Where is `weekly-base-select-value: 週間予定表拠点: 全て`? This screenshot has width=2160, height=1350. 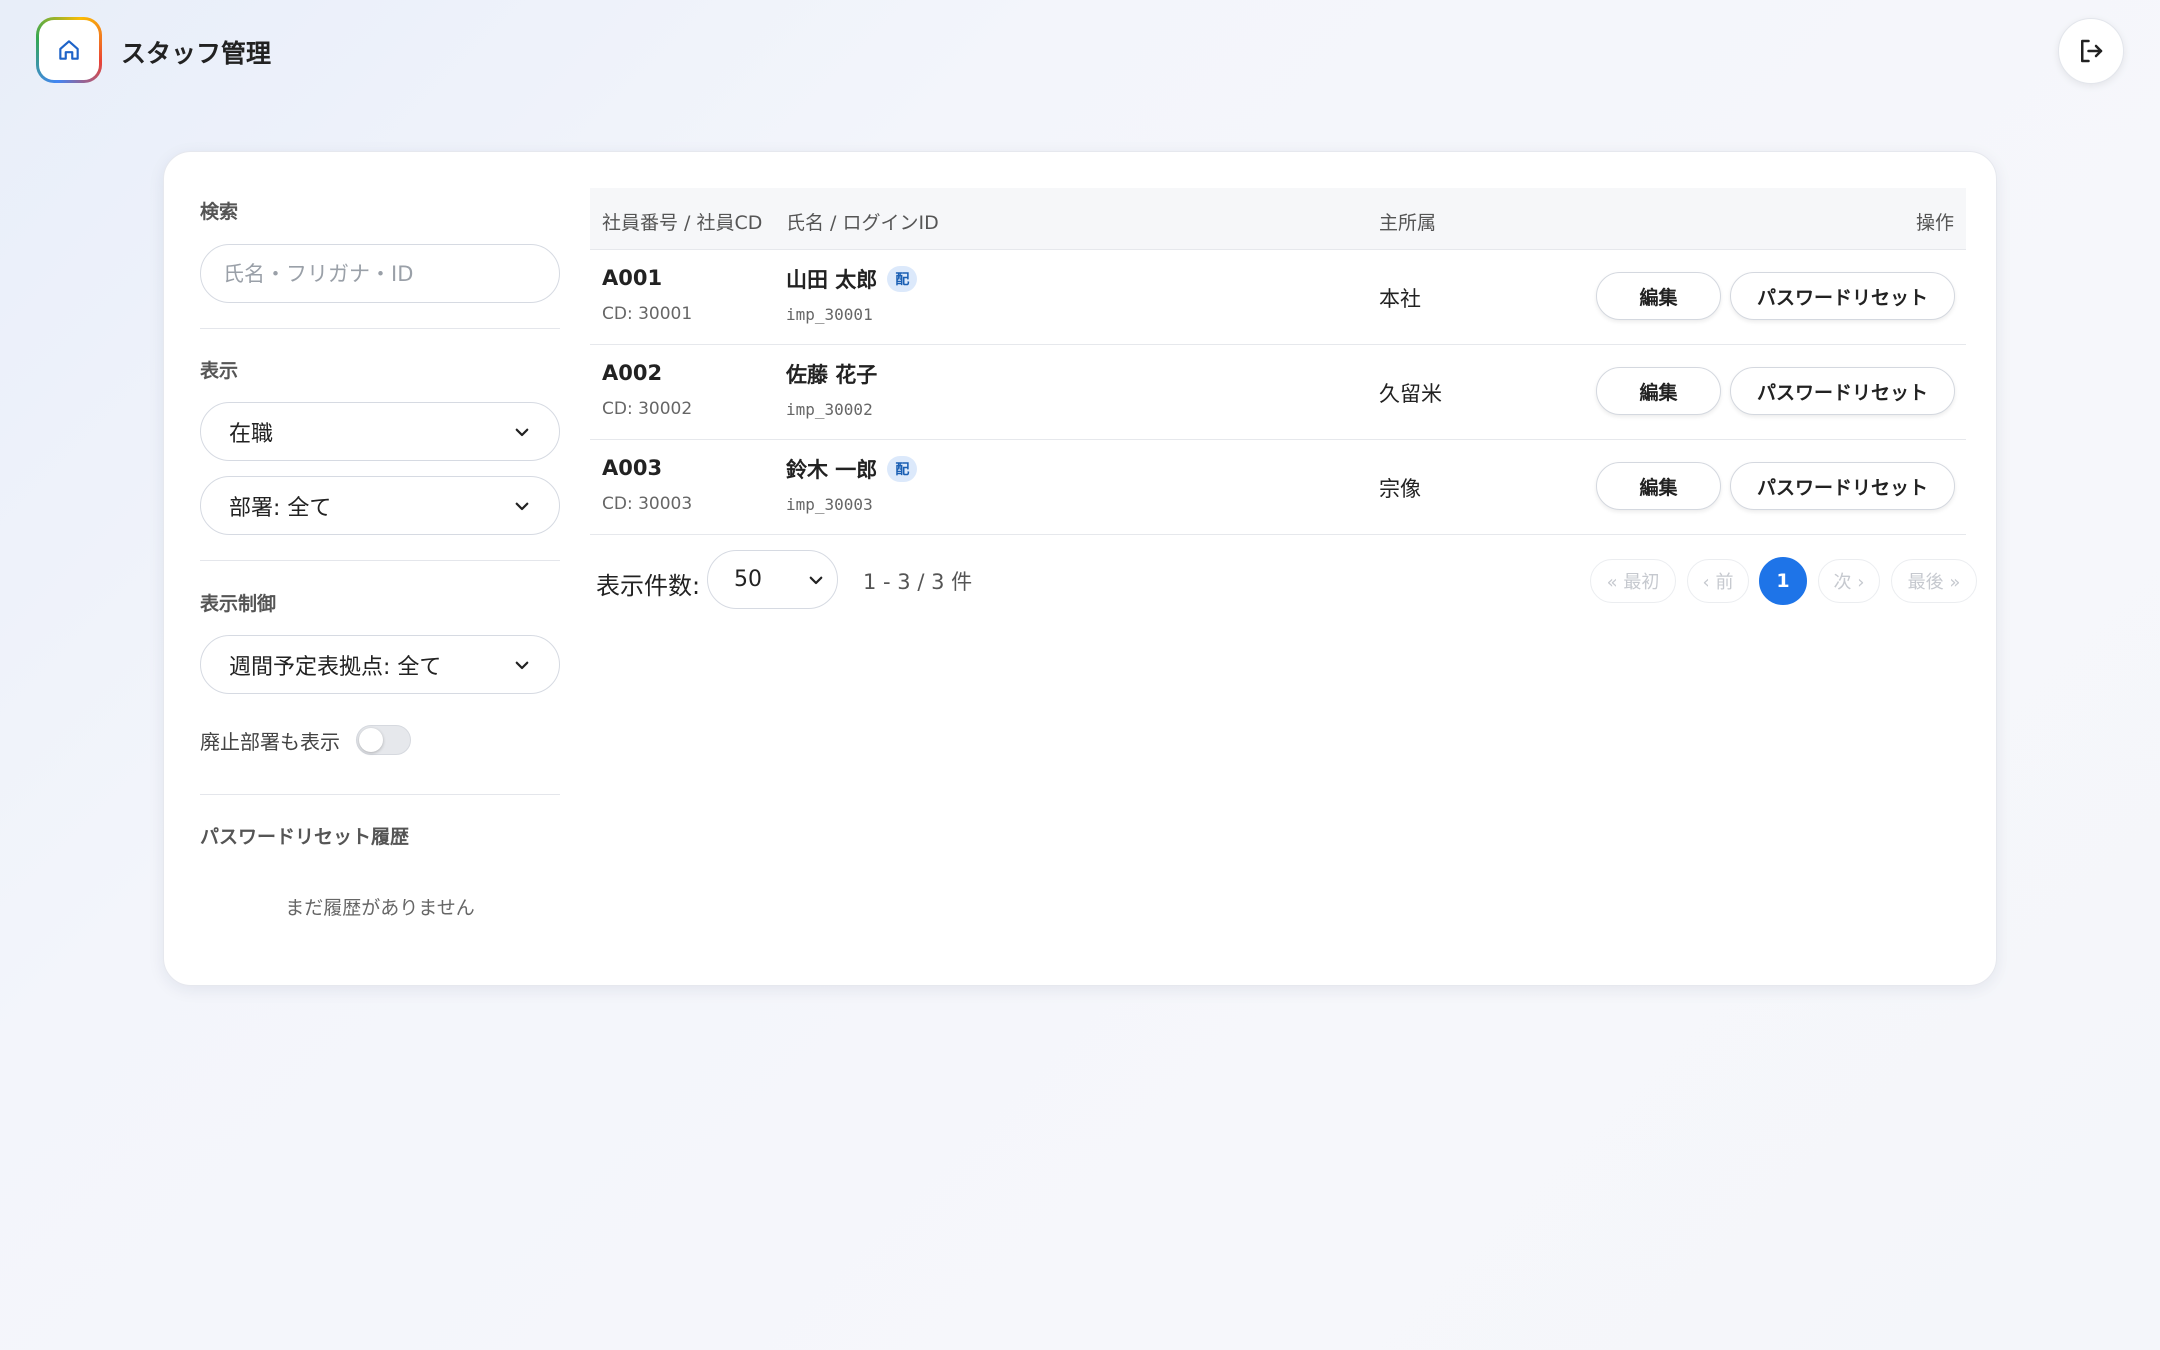
weekly-base-select-value: 週間予定表拠点: 全て is located at coordinates (335, 667).